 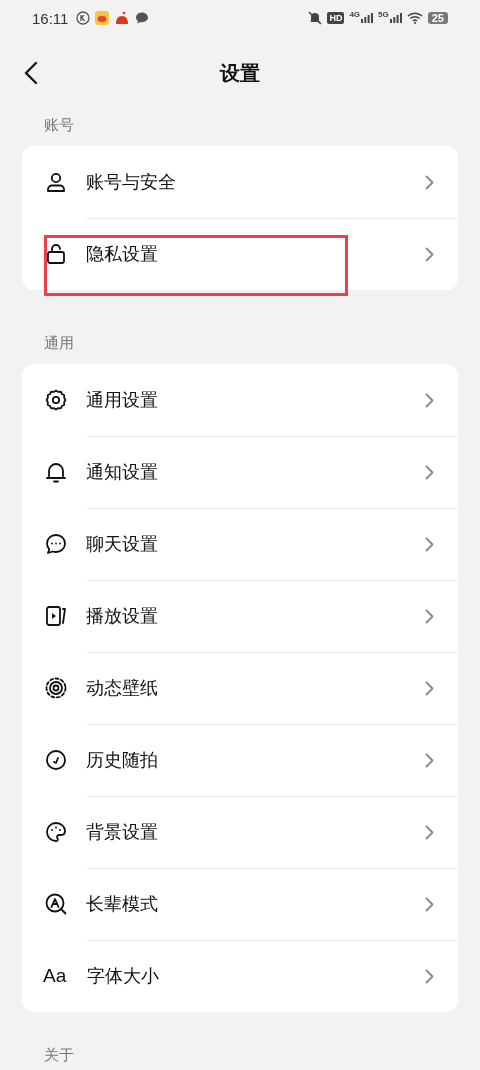 I want to click on chat-bubble-icon, so click(x=142, y=18).